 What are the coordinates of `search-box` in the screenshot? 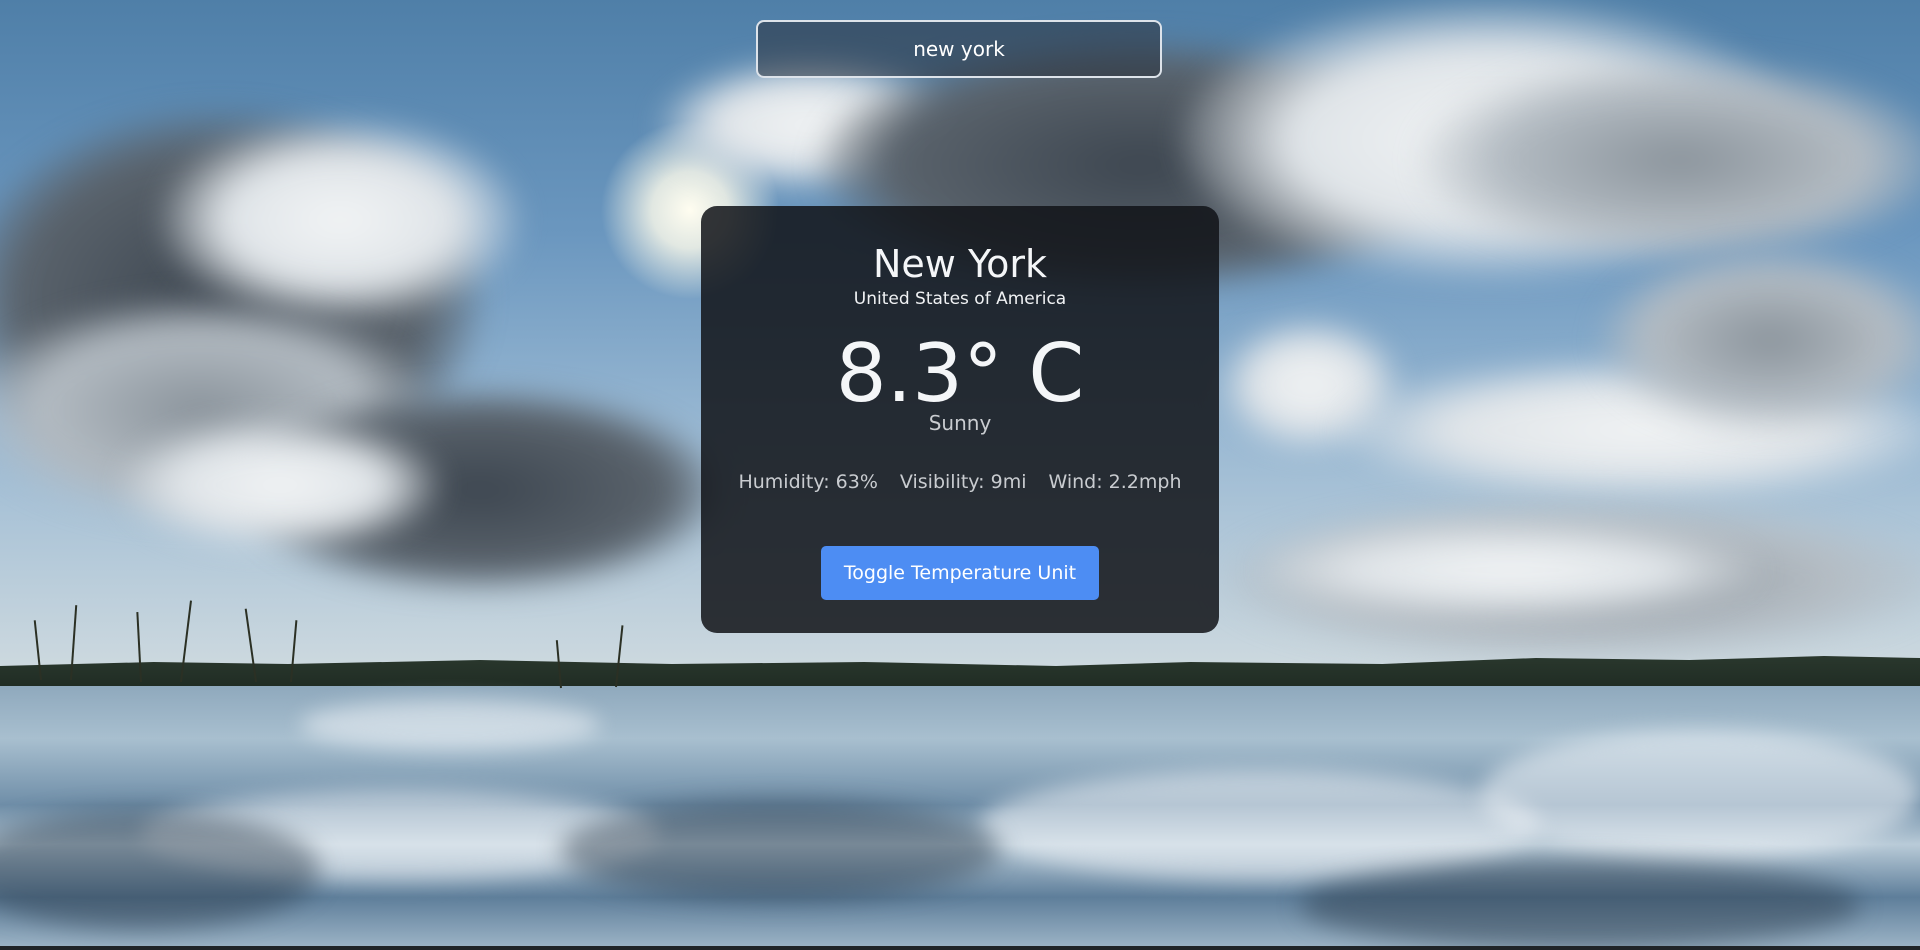 It's located at (959, 49).